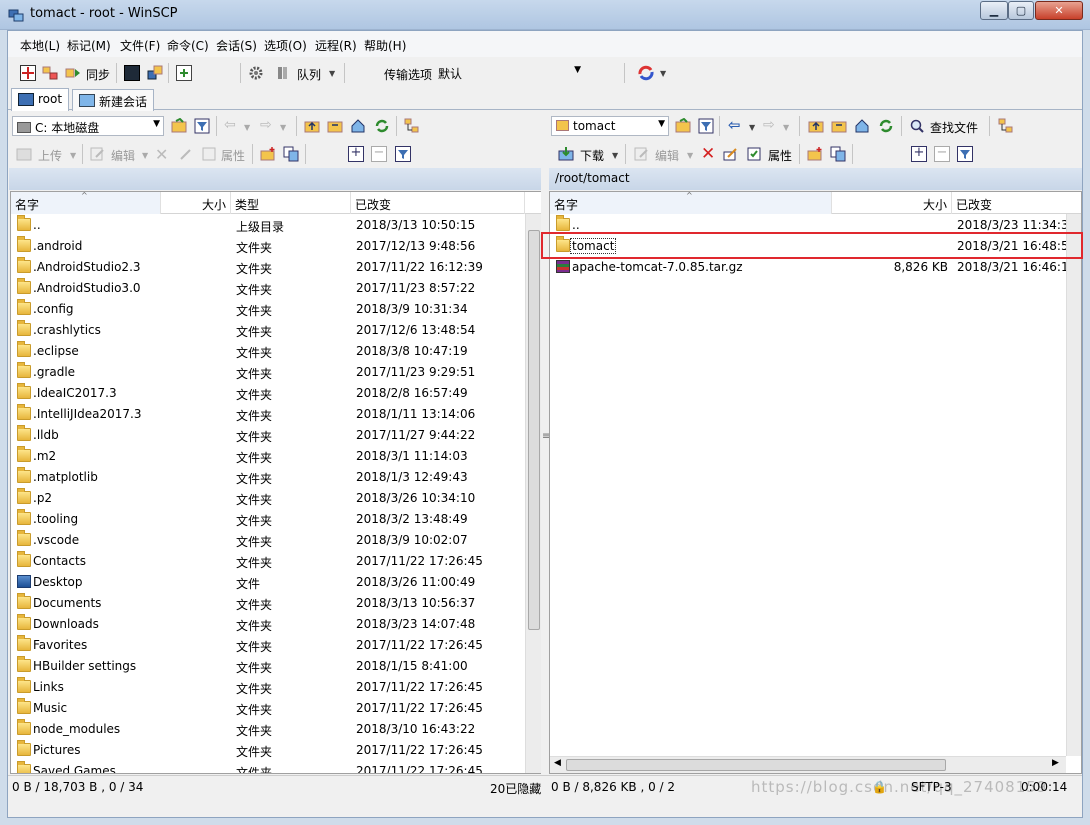  What do you see at coordinates (276, 767) in the screenshot?
I see `table-row: Saved Games 文件夹 2017/11/22 17:26:45` at bounding box center [276, 767].